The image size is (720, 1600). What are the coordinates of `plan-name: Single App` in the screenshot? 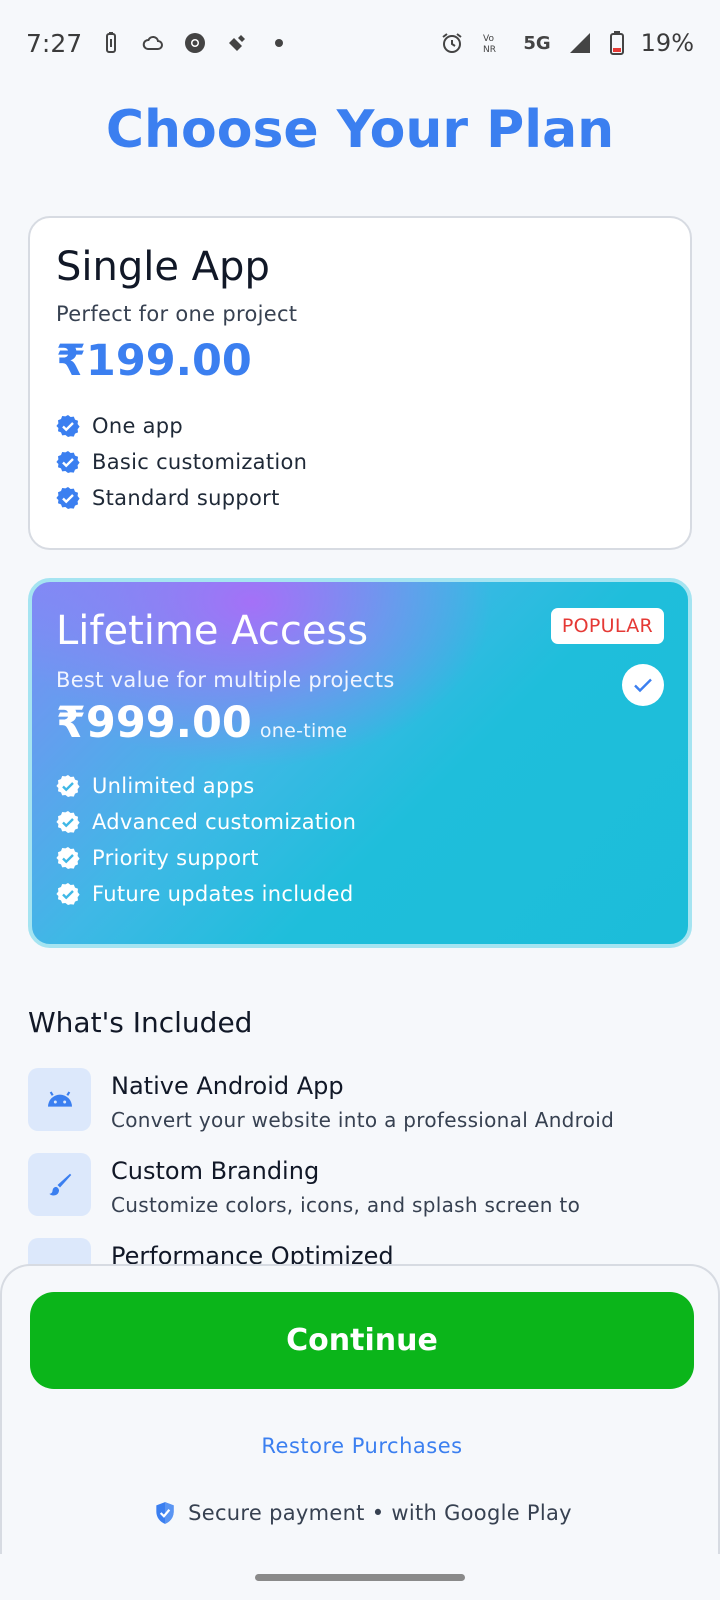 It's located at (163, 267).